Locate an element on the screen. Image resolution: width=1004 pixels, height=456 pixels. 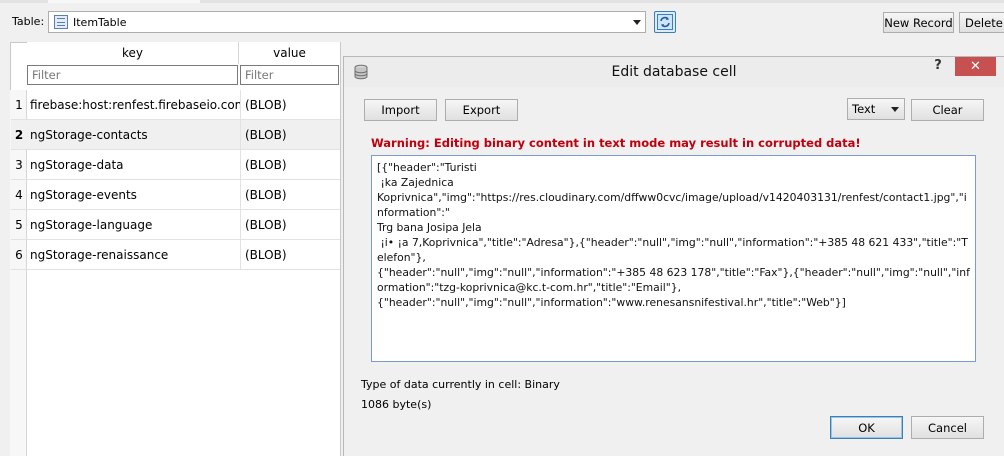
help-button: ? is located at coordinates (938, 67).